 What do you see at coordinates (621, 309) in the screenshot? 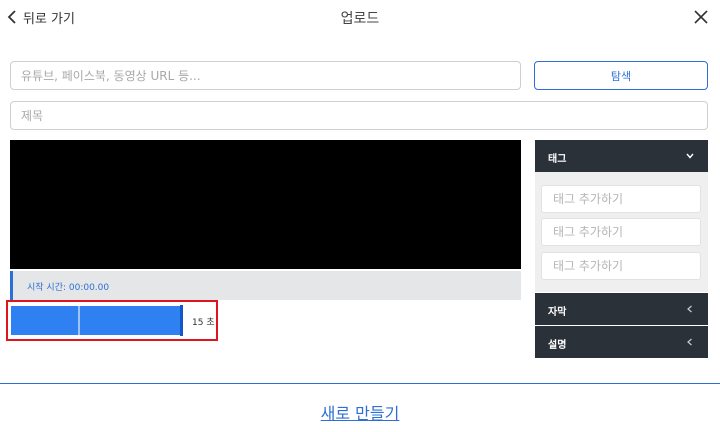
I see `subtitles-panel-header: 자막` at bounding box center [621, 309].